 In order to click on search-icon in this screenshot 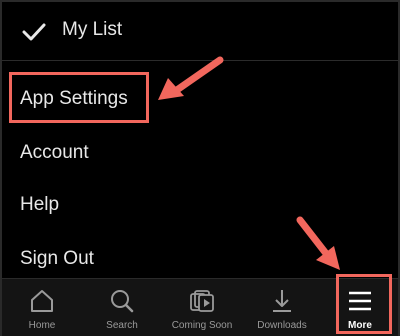, I will do `click(122, 301)`.